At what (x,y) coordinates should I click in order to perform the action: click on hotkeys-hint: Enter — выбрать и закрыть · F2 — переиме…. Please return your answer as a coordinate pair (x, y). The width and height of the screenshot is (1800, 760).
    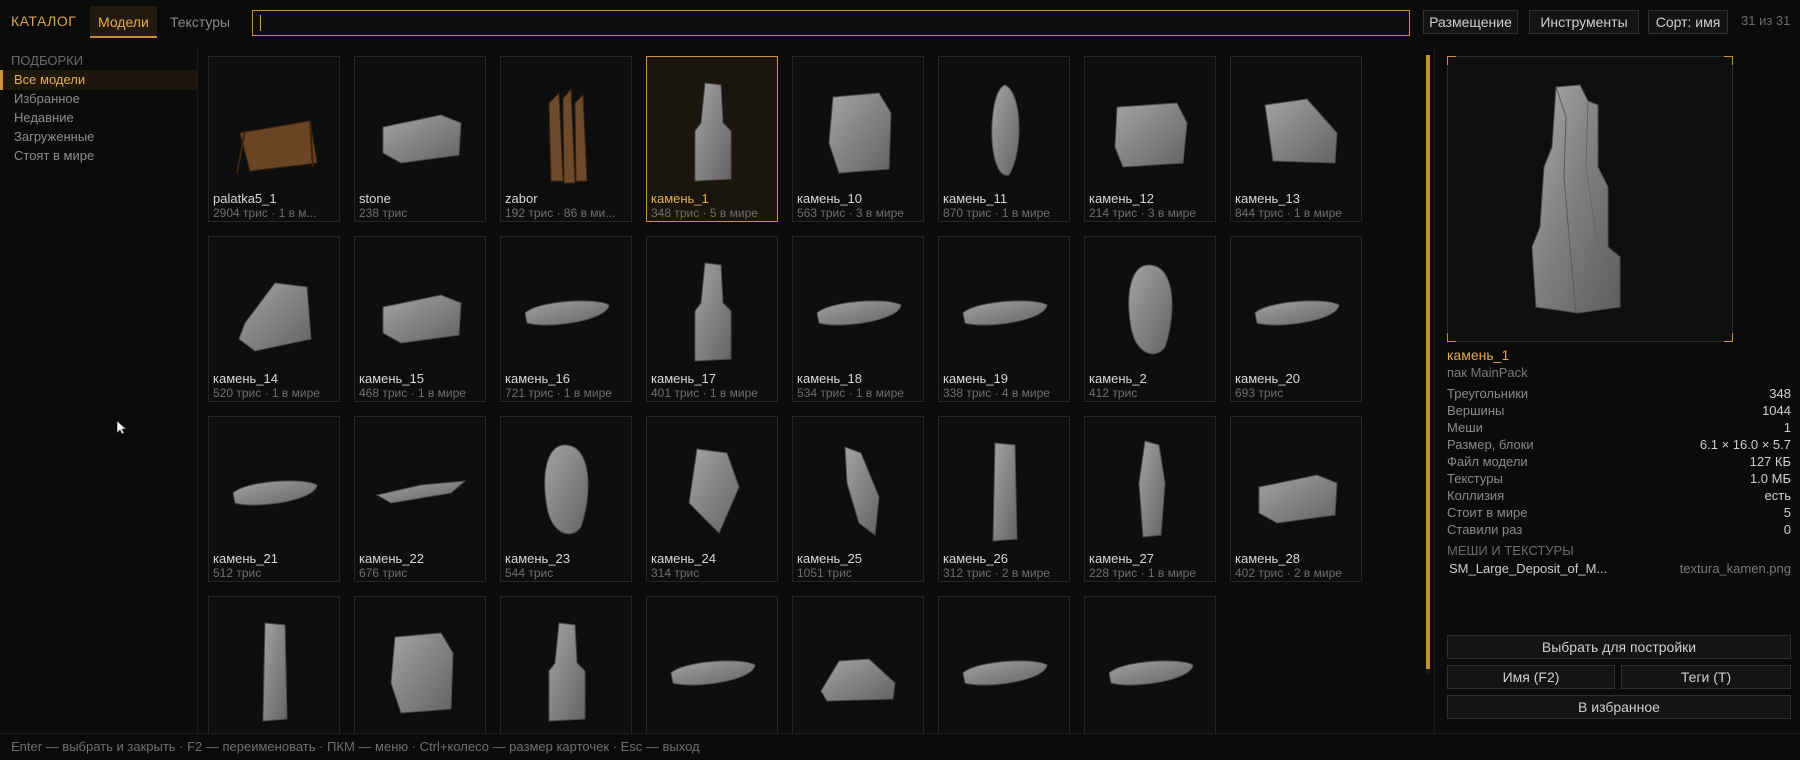
    Looking at the image, I should click on (355, 746).